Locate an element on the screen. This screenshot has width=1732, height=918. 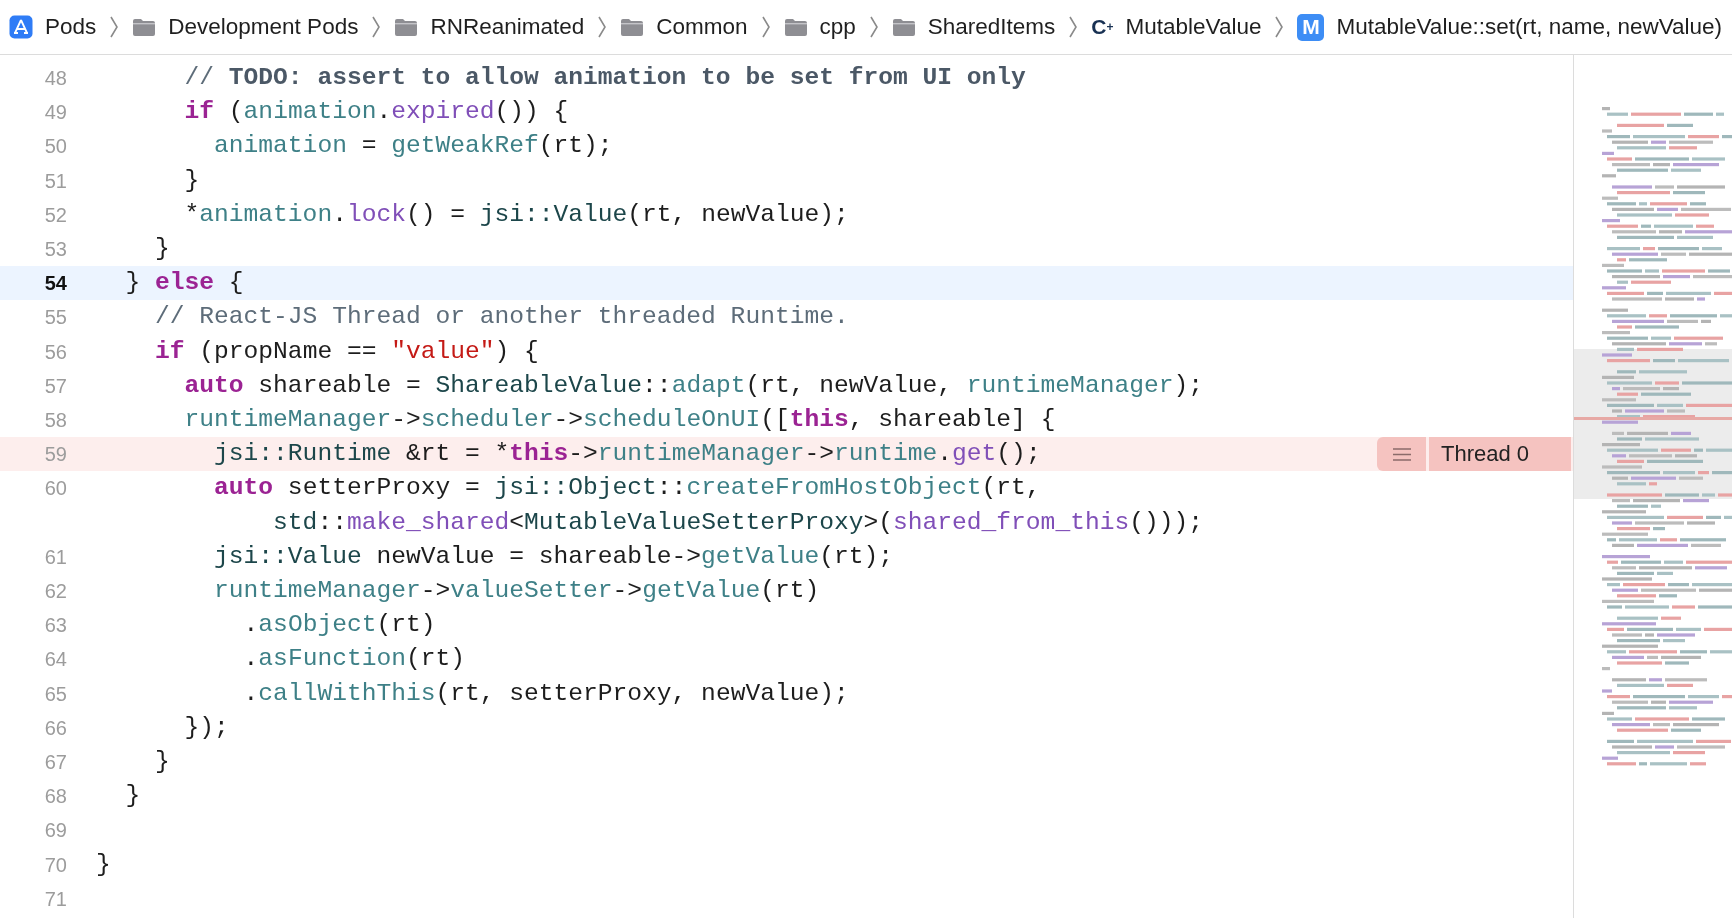
line-number: 62 is located at coordinates (55, 592).